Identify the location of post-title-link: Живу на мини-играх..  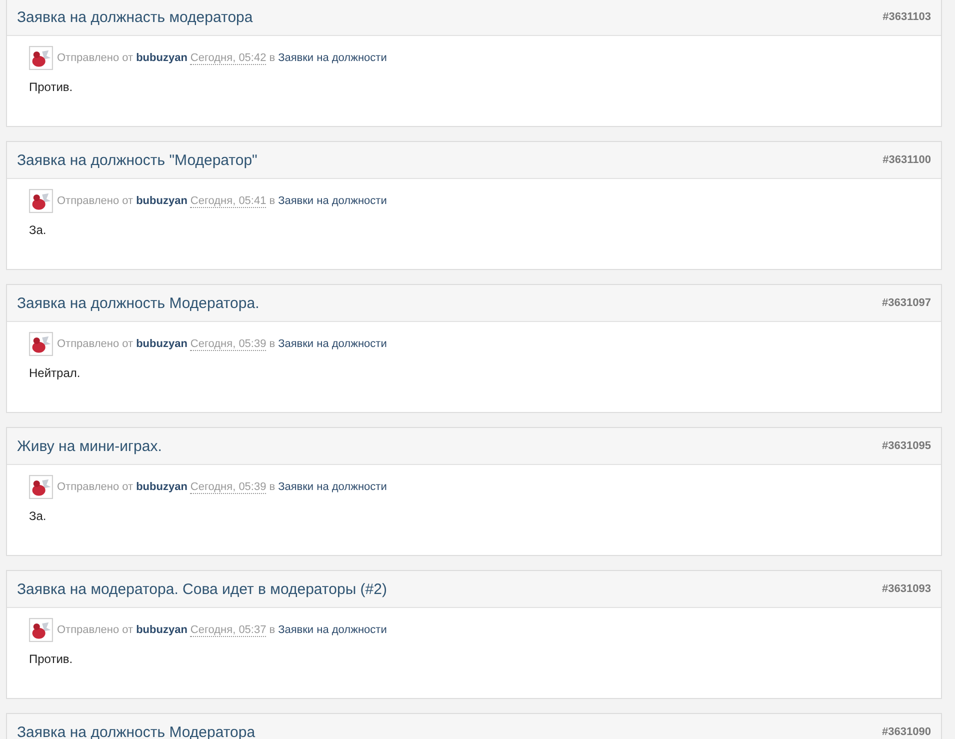
(89, 446).